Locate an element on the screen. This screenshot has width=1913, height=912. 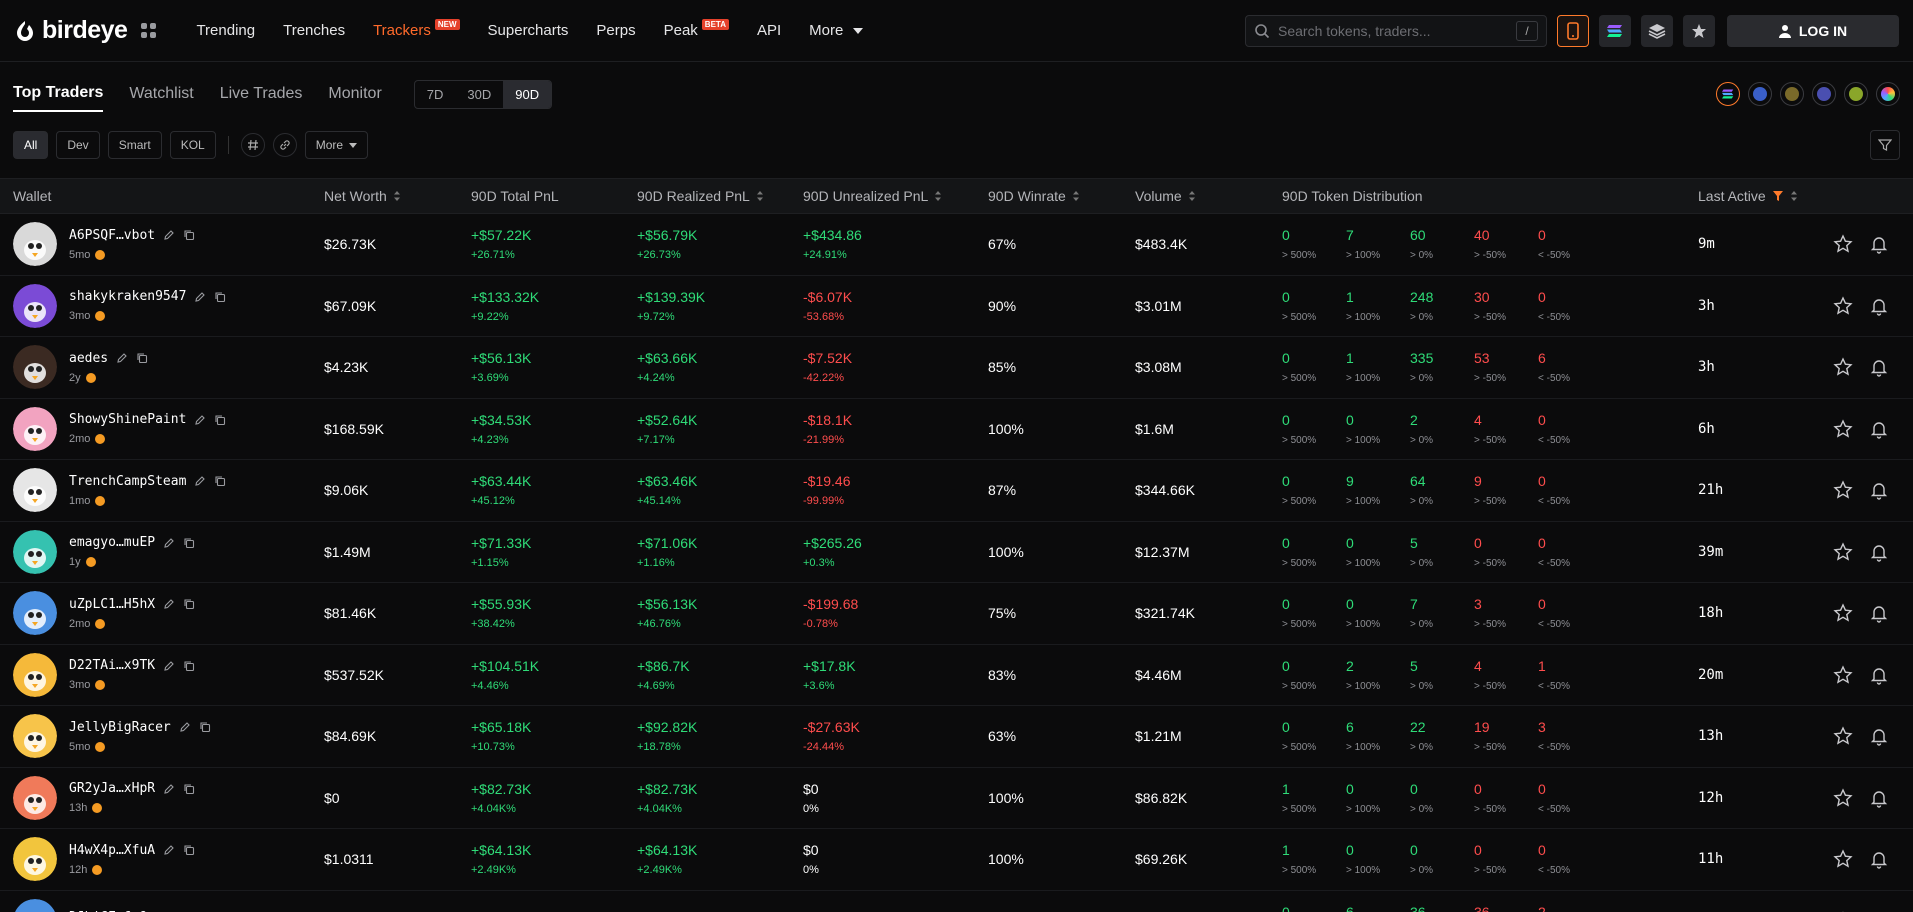
period-90d: 90D is located at coordinates (527, 94).